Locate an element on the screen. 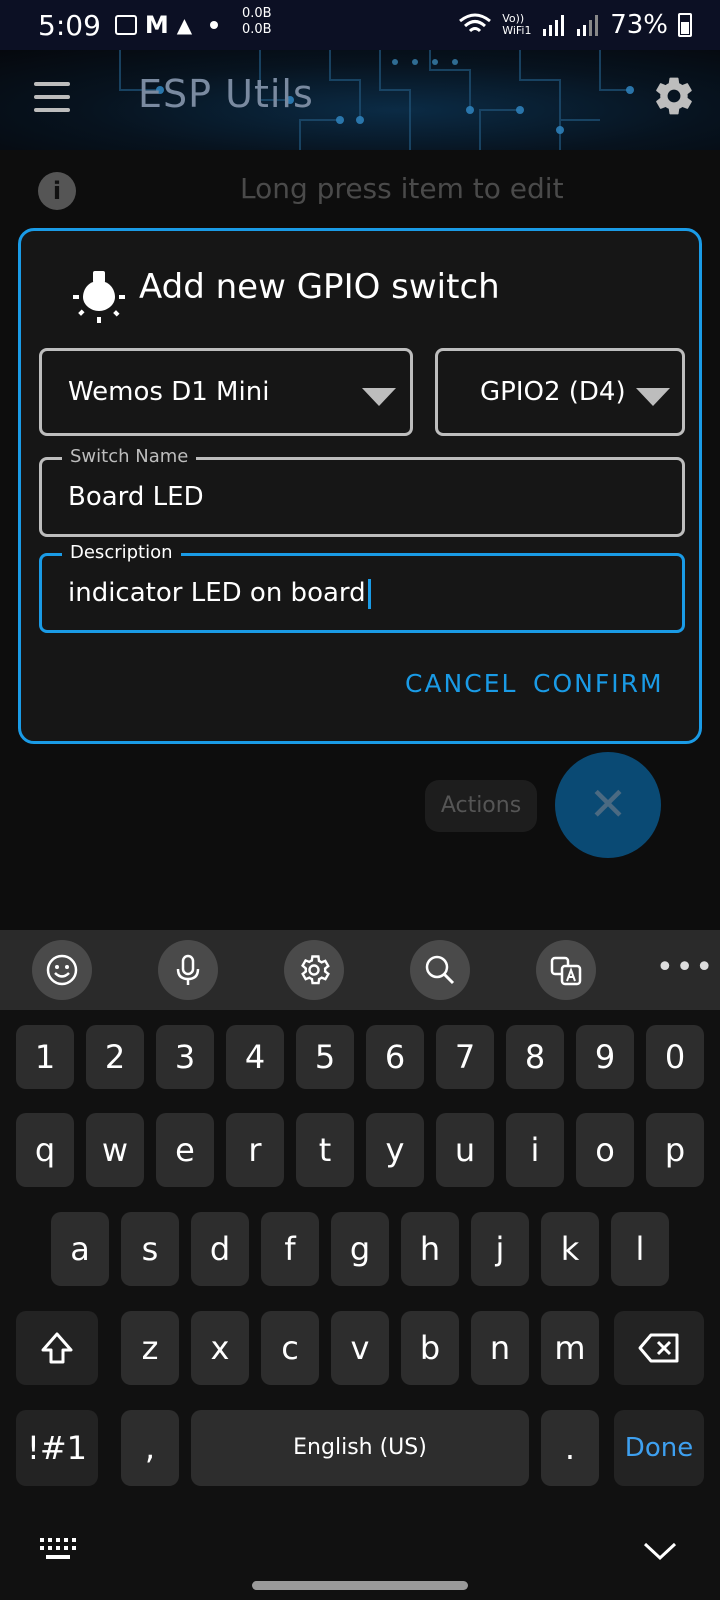 The image size is (720, 1600). period-key: . is located at coordinates (570, 1448).